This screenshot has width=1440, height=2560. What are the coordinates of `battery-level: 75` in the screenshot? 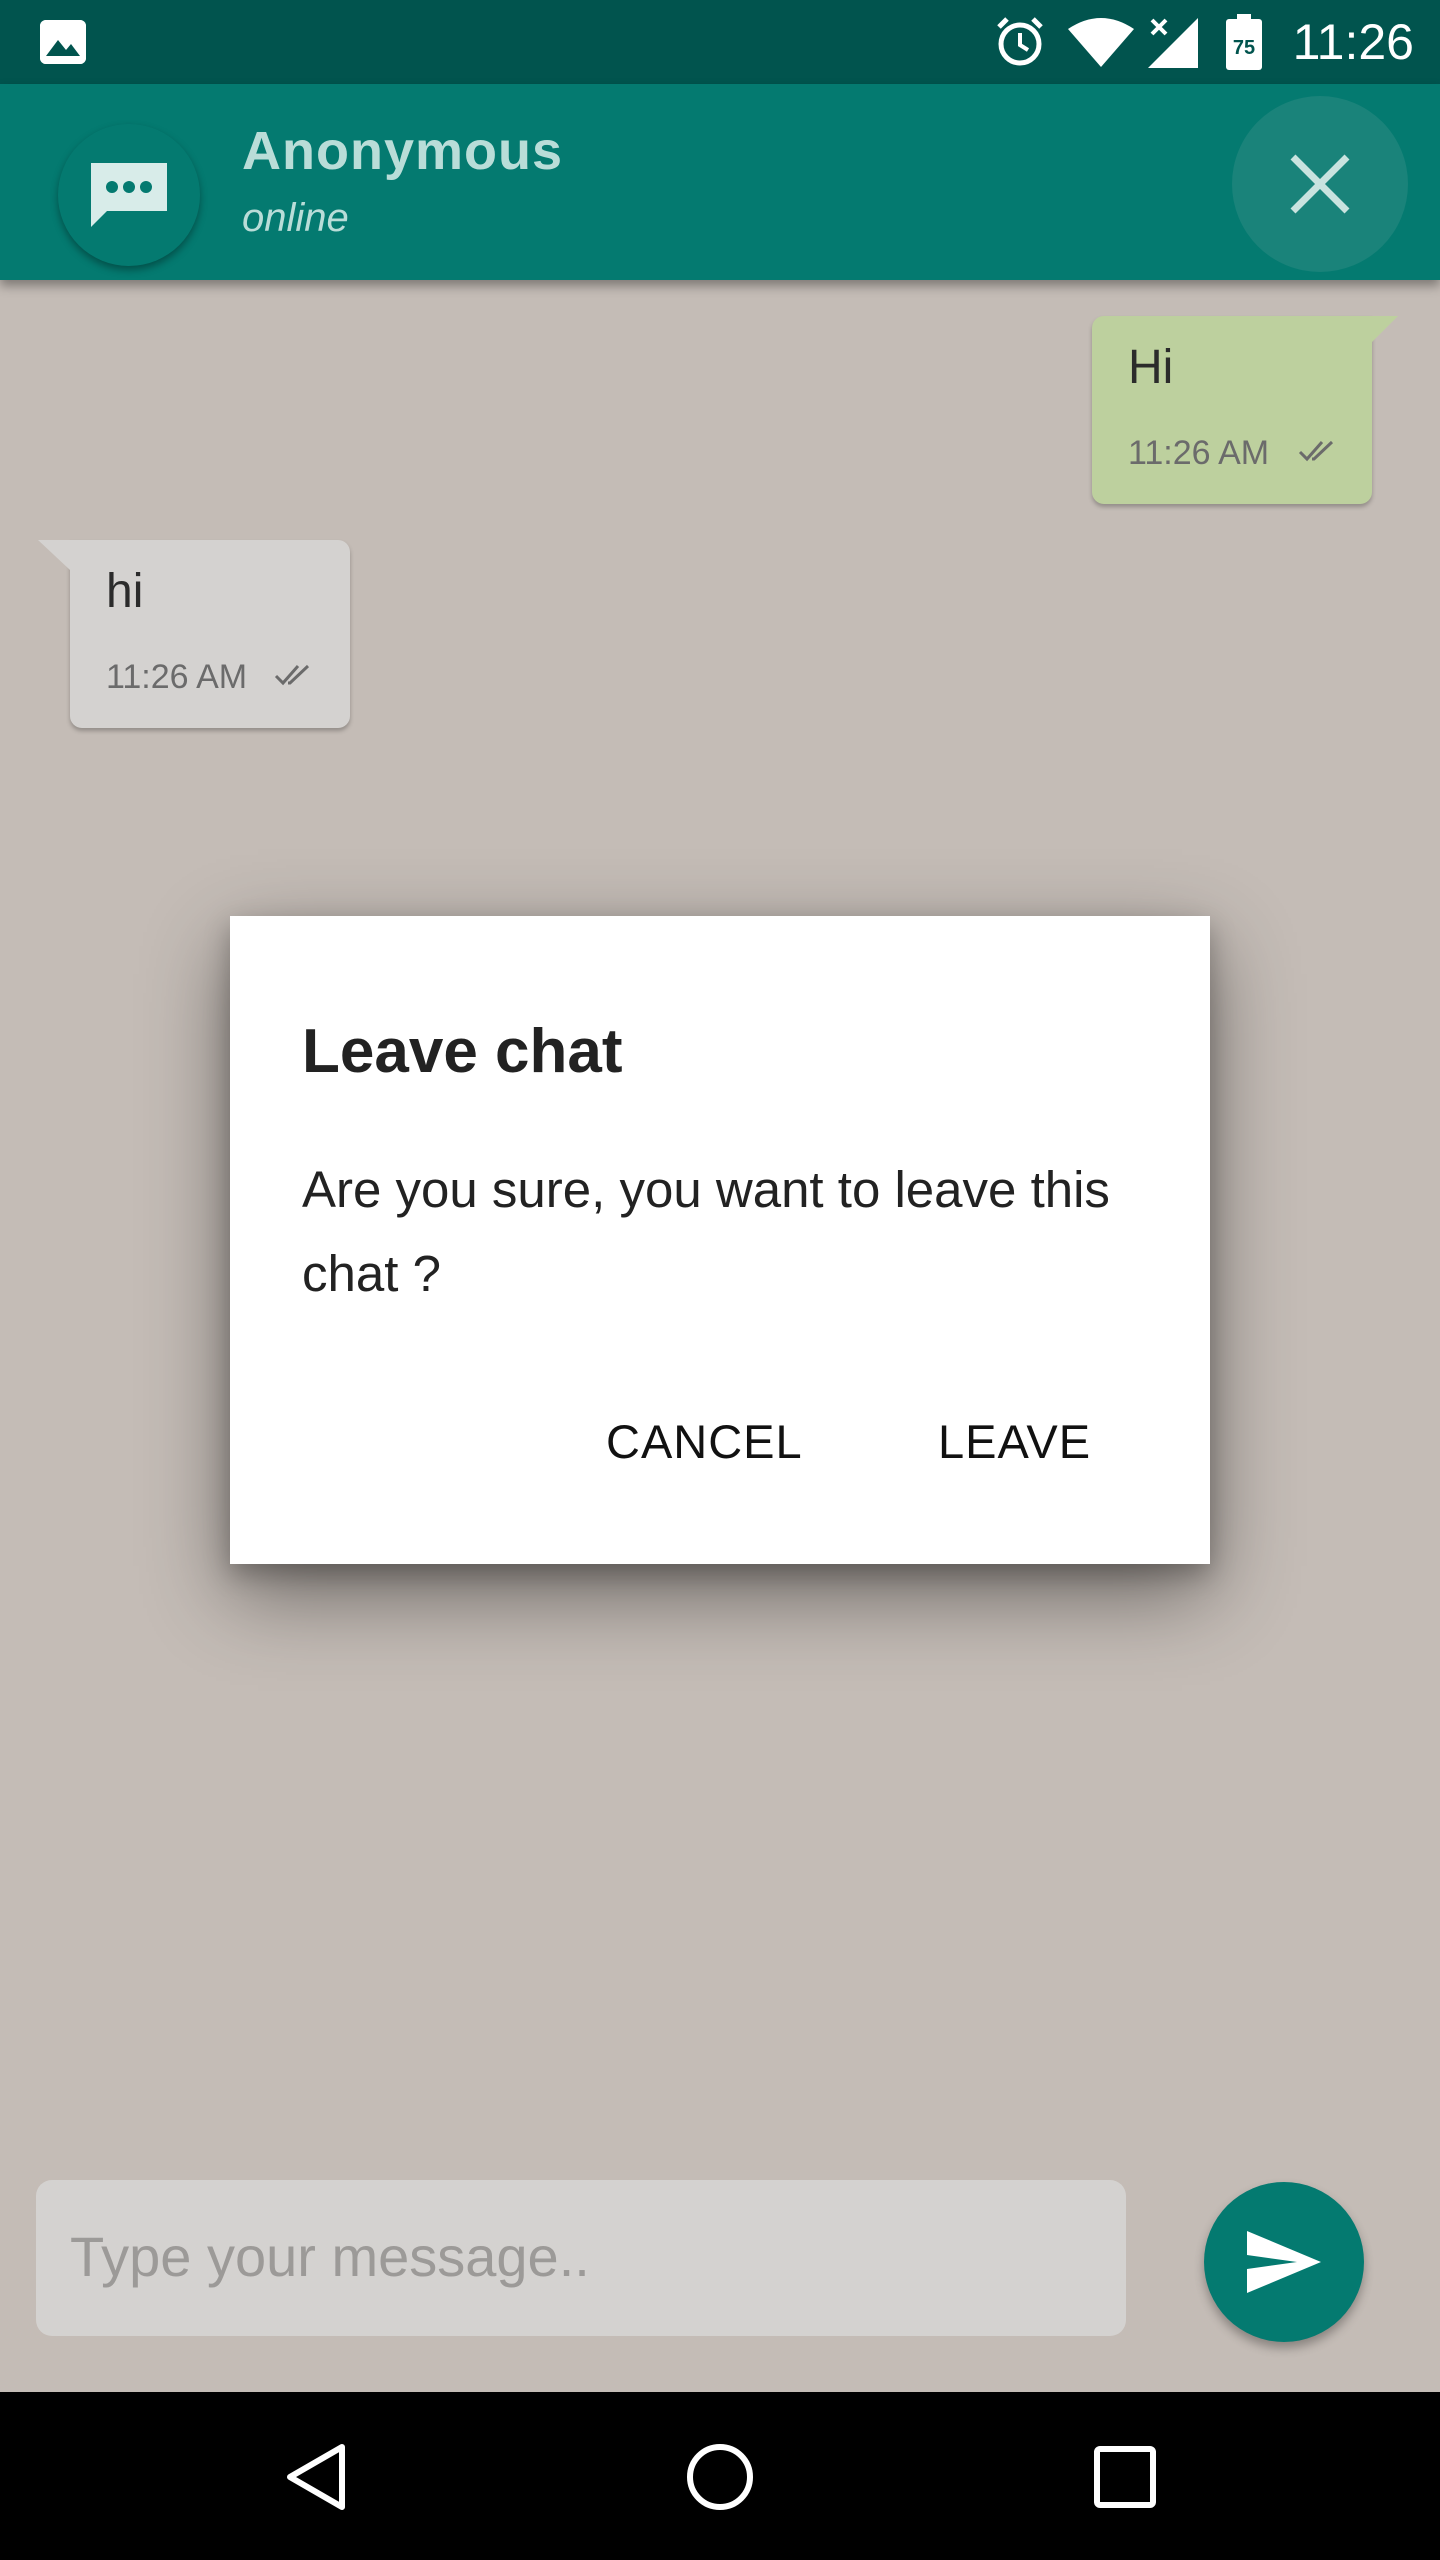 It's located at (1244, 48).